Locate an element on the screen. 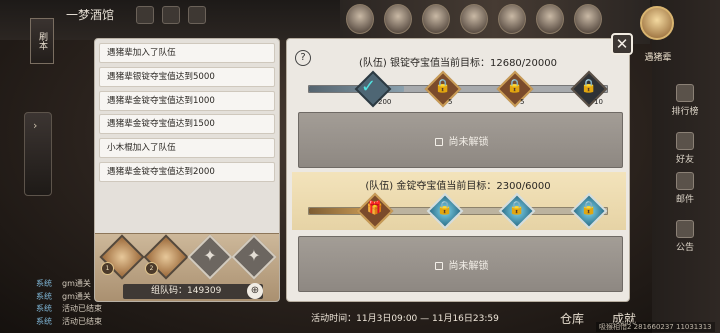 This screenshot has height=333, width=720. rail-label: 排行榜 is located at coordinates (685, 112).